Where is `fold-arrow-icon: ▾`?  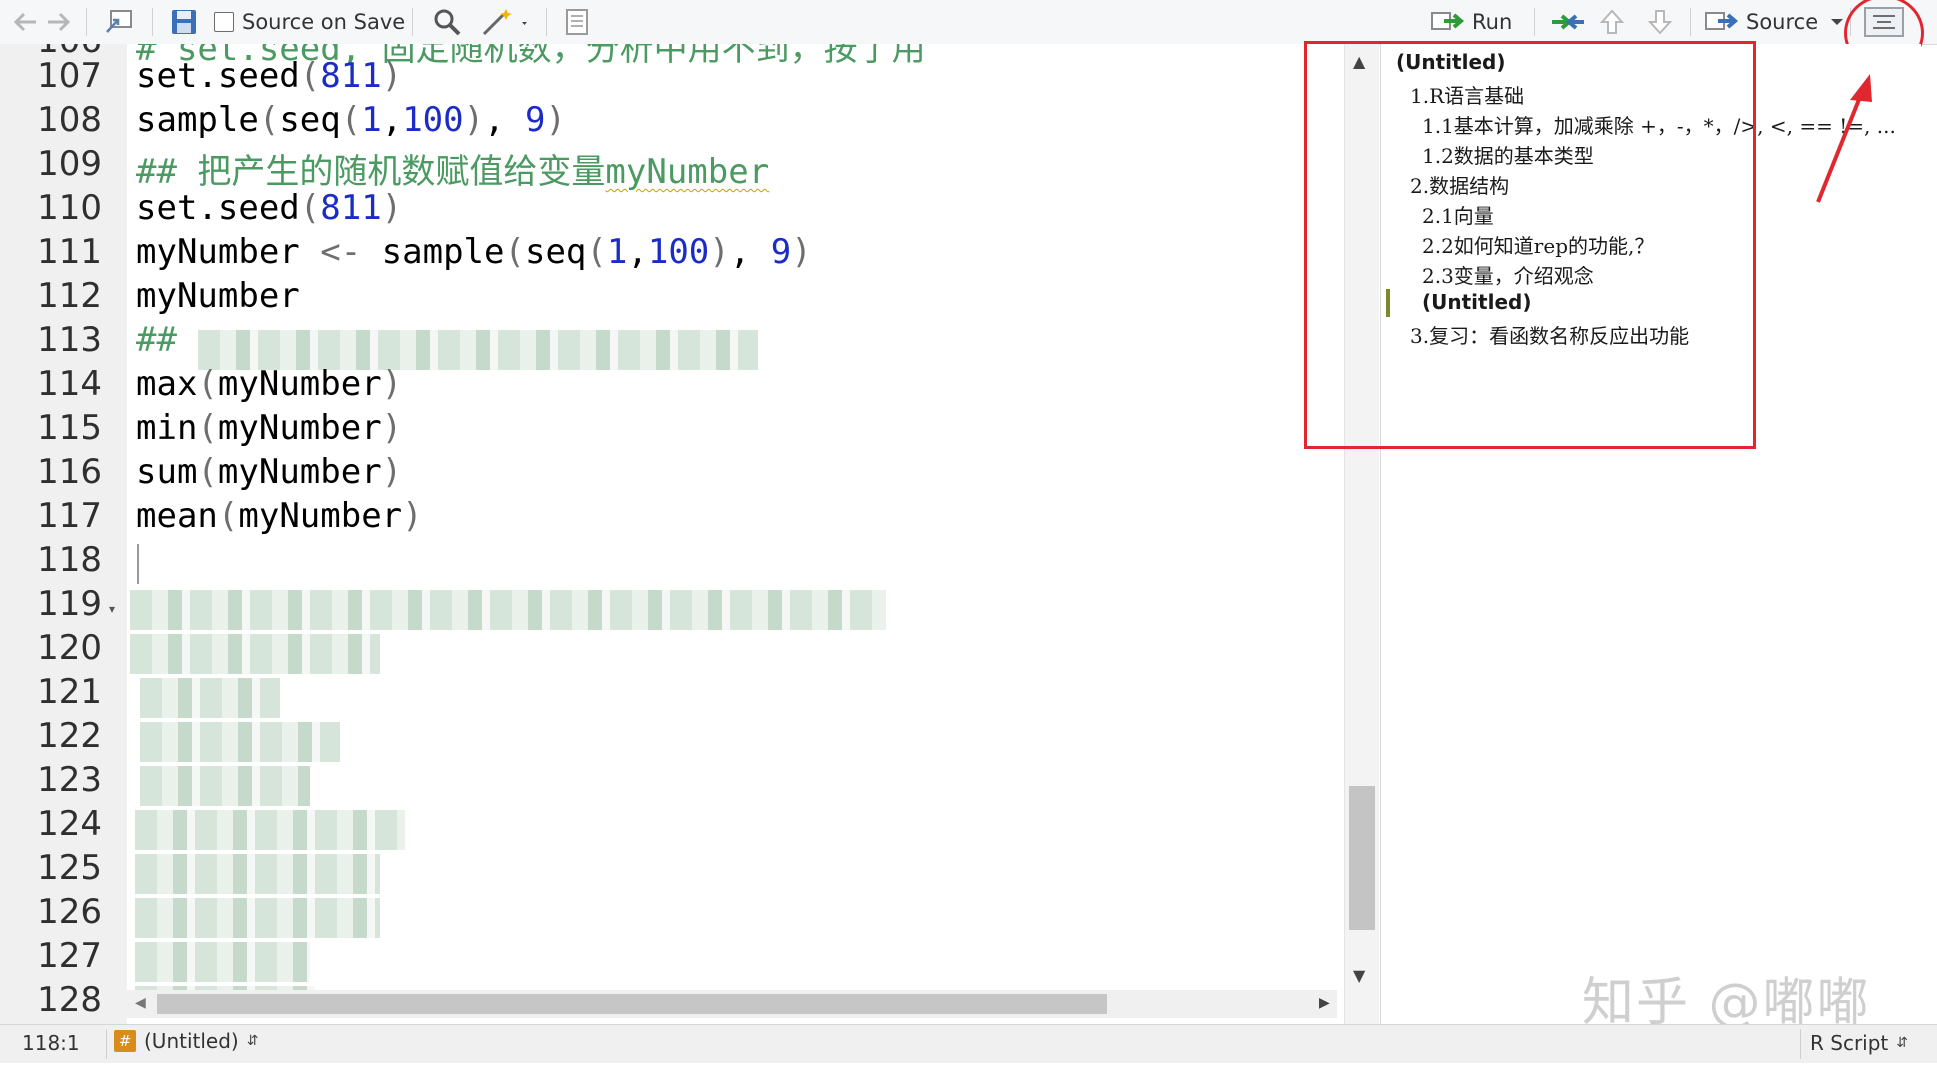
fold-arrow-icon: ▾ is located at coordinates (112, 609).